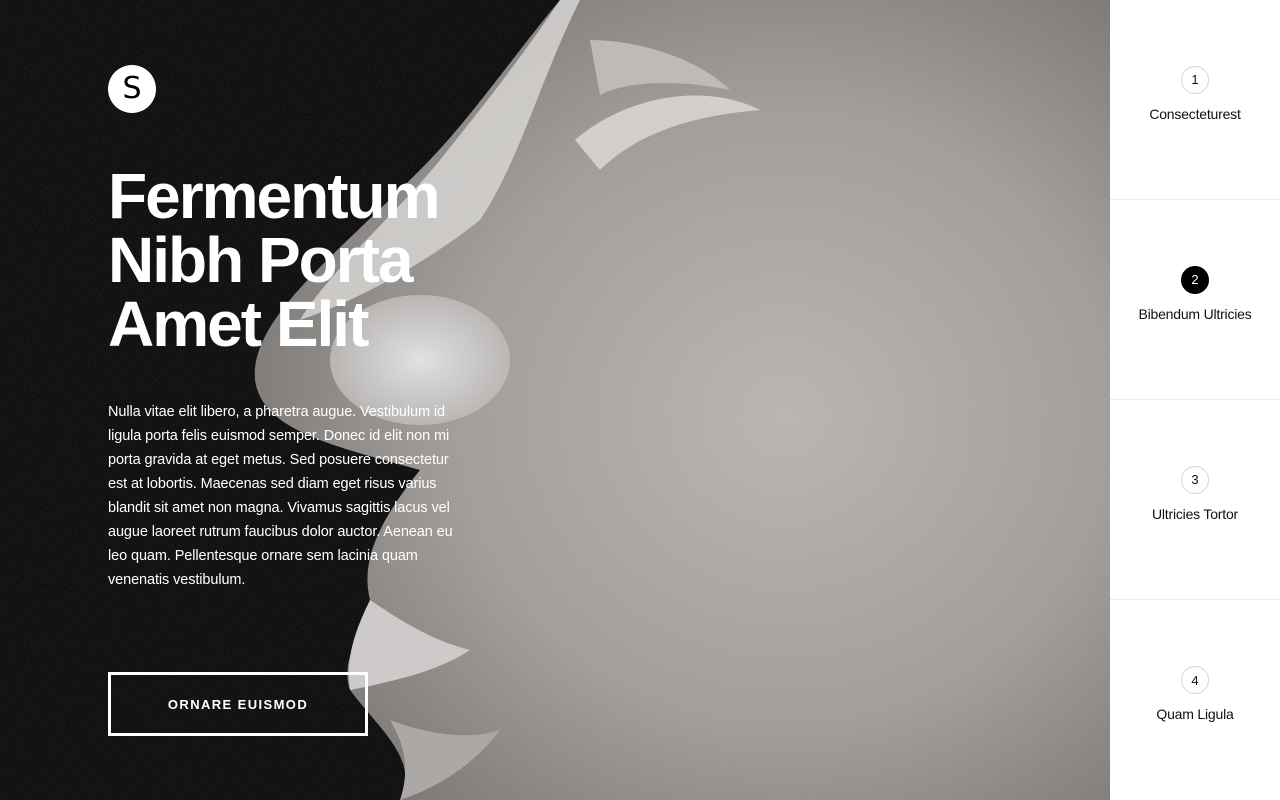  I want to click on step-number: 2, so click(1195, 279).